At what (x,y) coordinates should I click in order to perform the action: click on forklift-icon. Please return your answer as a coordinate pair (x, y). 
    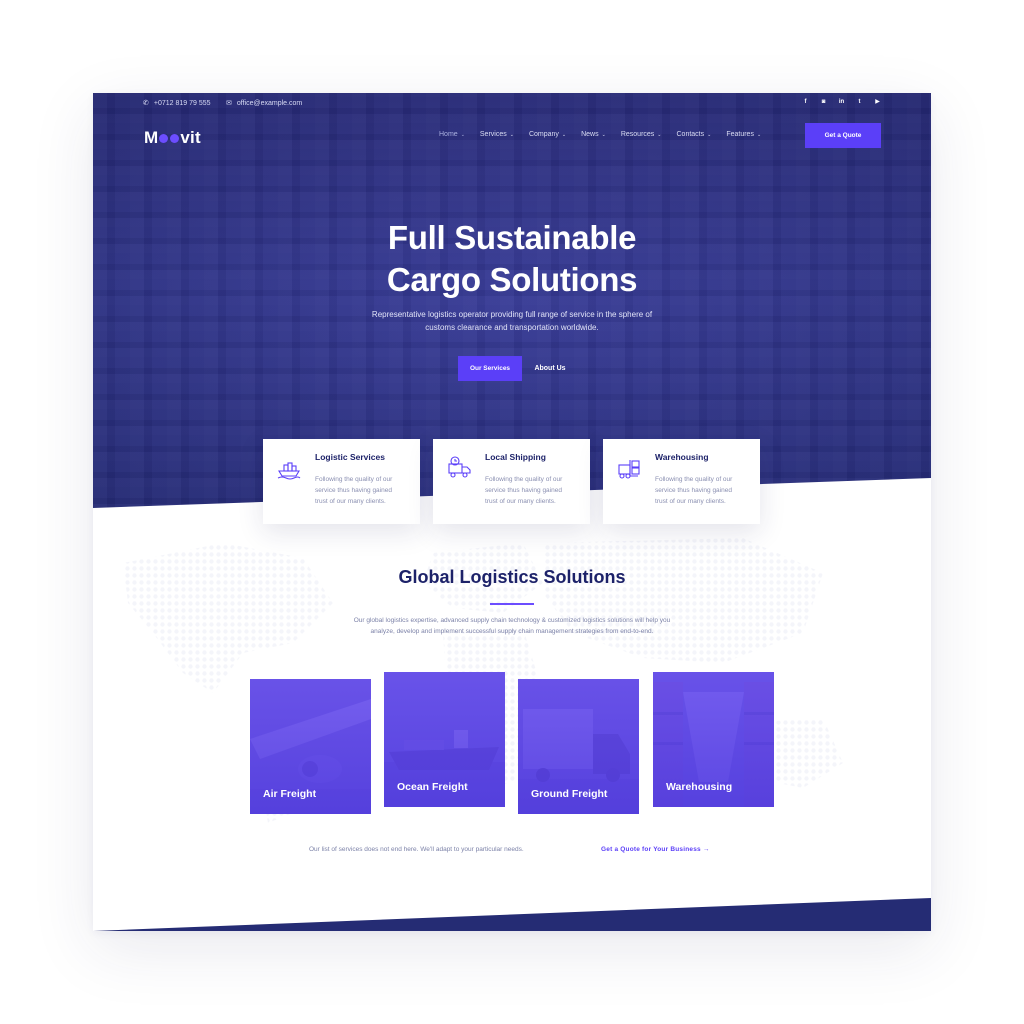
    Looking at the image, I should click on (629, 469).